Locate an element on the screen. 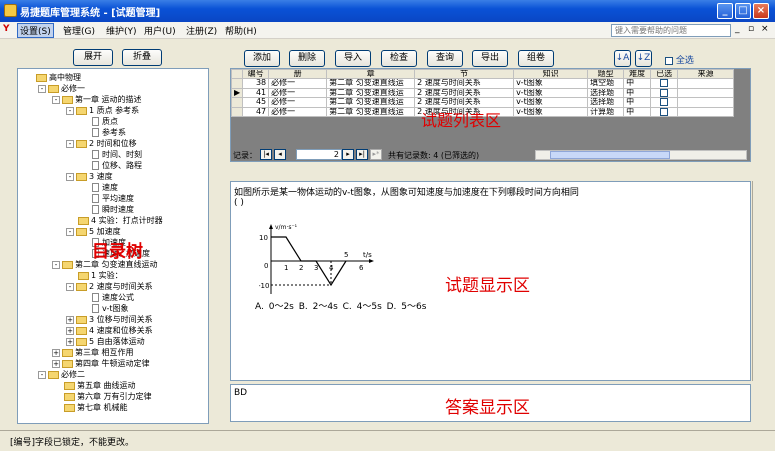 This screenshot has height=451, width=775. col-header-selected: 已选 is located at coordinates (664, 74).